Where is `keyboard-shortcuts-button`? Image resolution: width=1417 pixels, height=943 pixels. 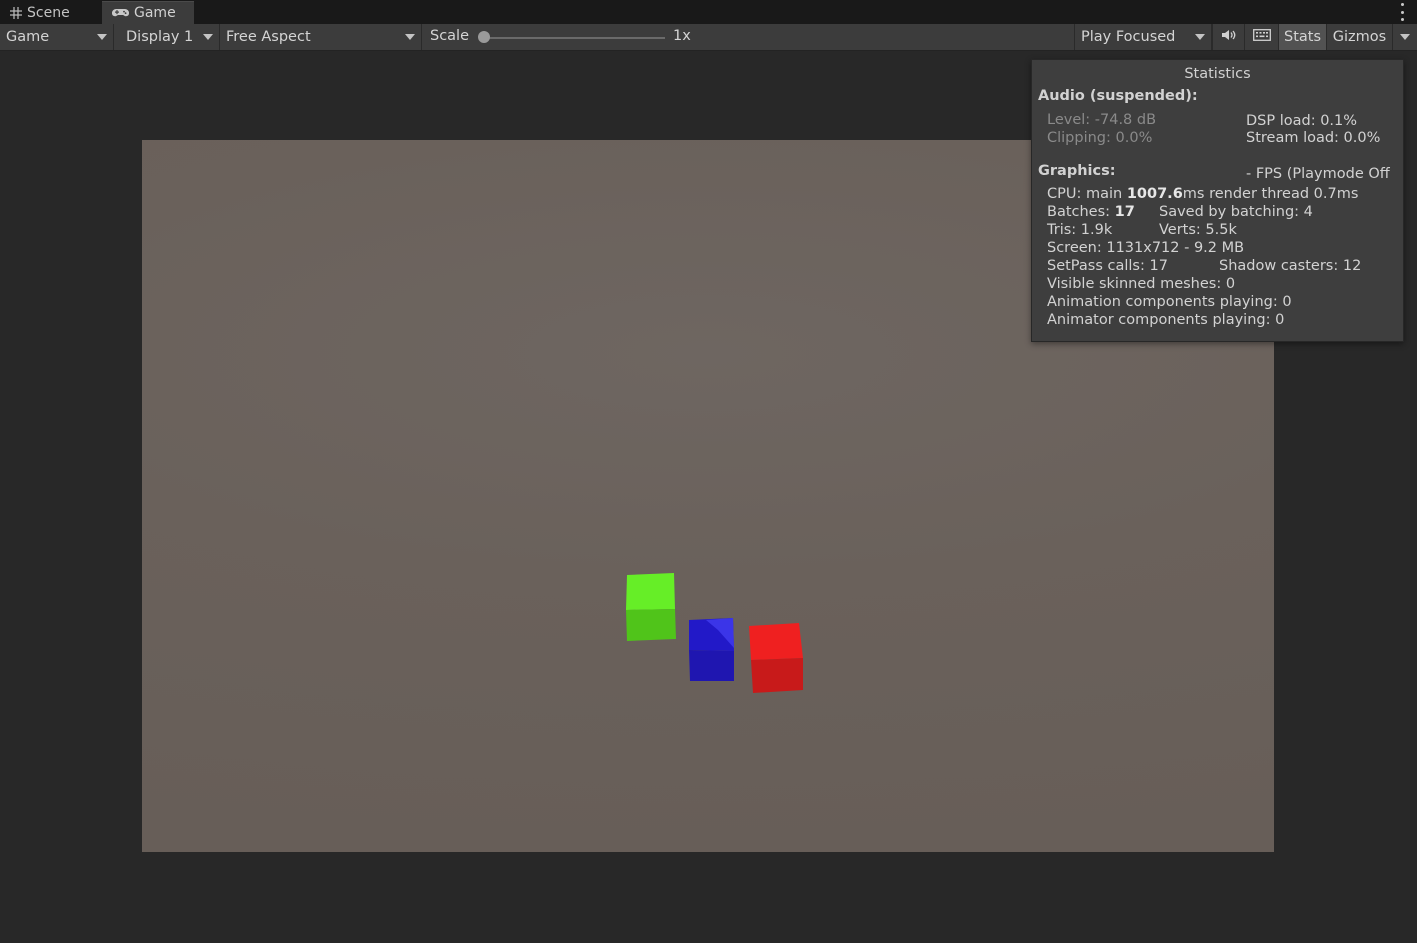
keyboard-shortcuts-button is located at coordinates (1261, 37).